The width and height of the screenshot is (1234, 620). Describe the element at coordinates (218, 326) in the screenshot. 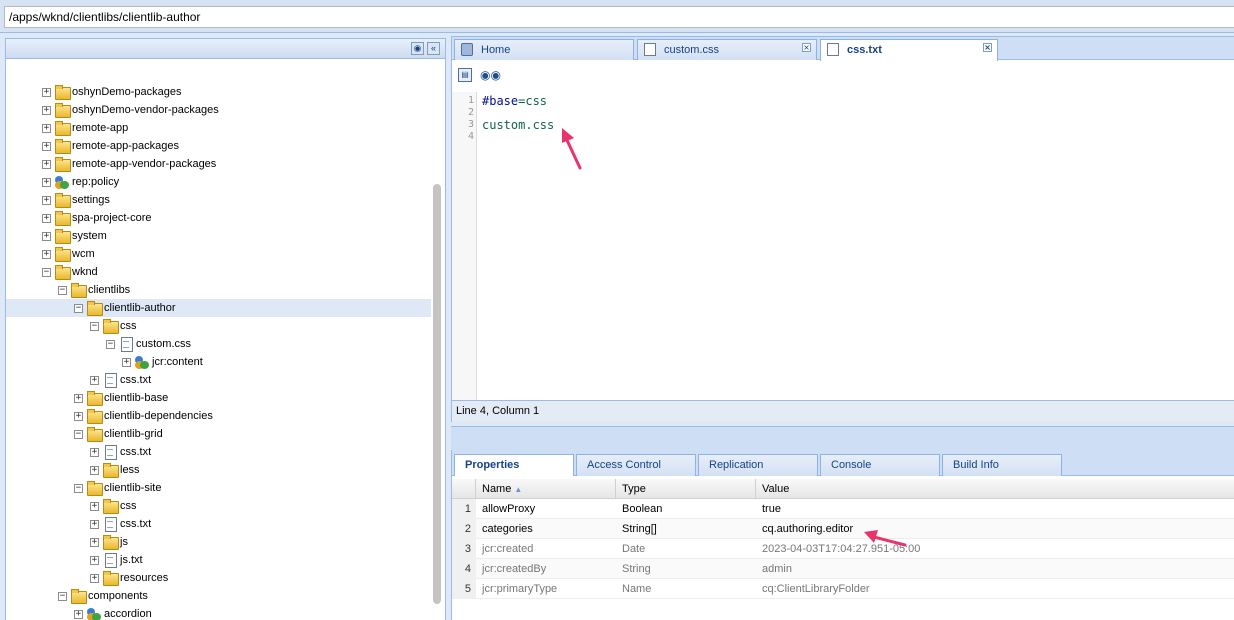

I see `tree-node: − css` at that location.